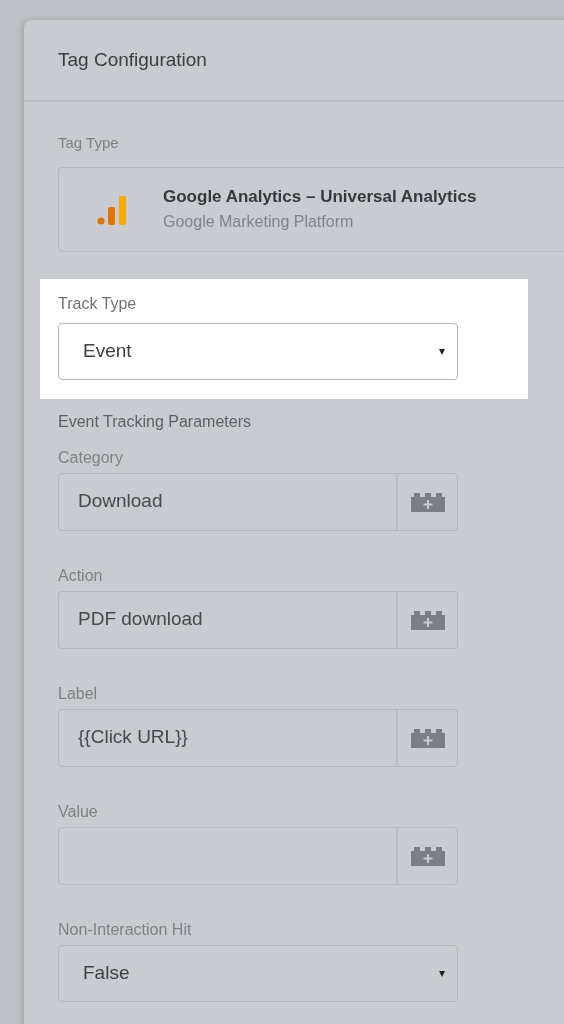  I want to click on text-input-field: PDF download, so click(258, 619).